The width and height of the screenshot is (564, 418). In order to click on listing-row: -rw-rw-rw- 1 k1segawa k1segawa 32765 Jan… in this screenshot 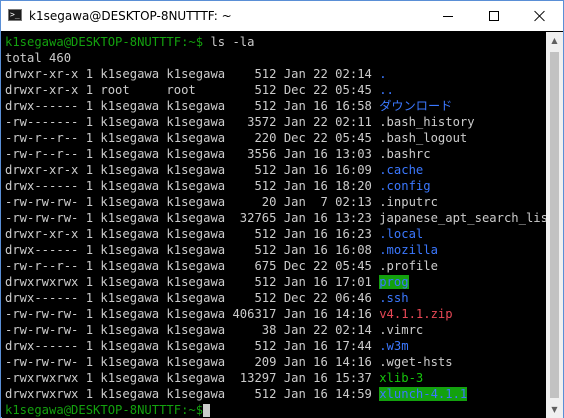, I will do `click(280, 218)`.